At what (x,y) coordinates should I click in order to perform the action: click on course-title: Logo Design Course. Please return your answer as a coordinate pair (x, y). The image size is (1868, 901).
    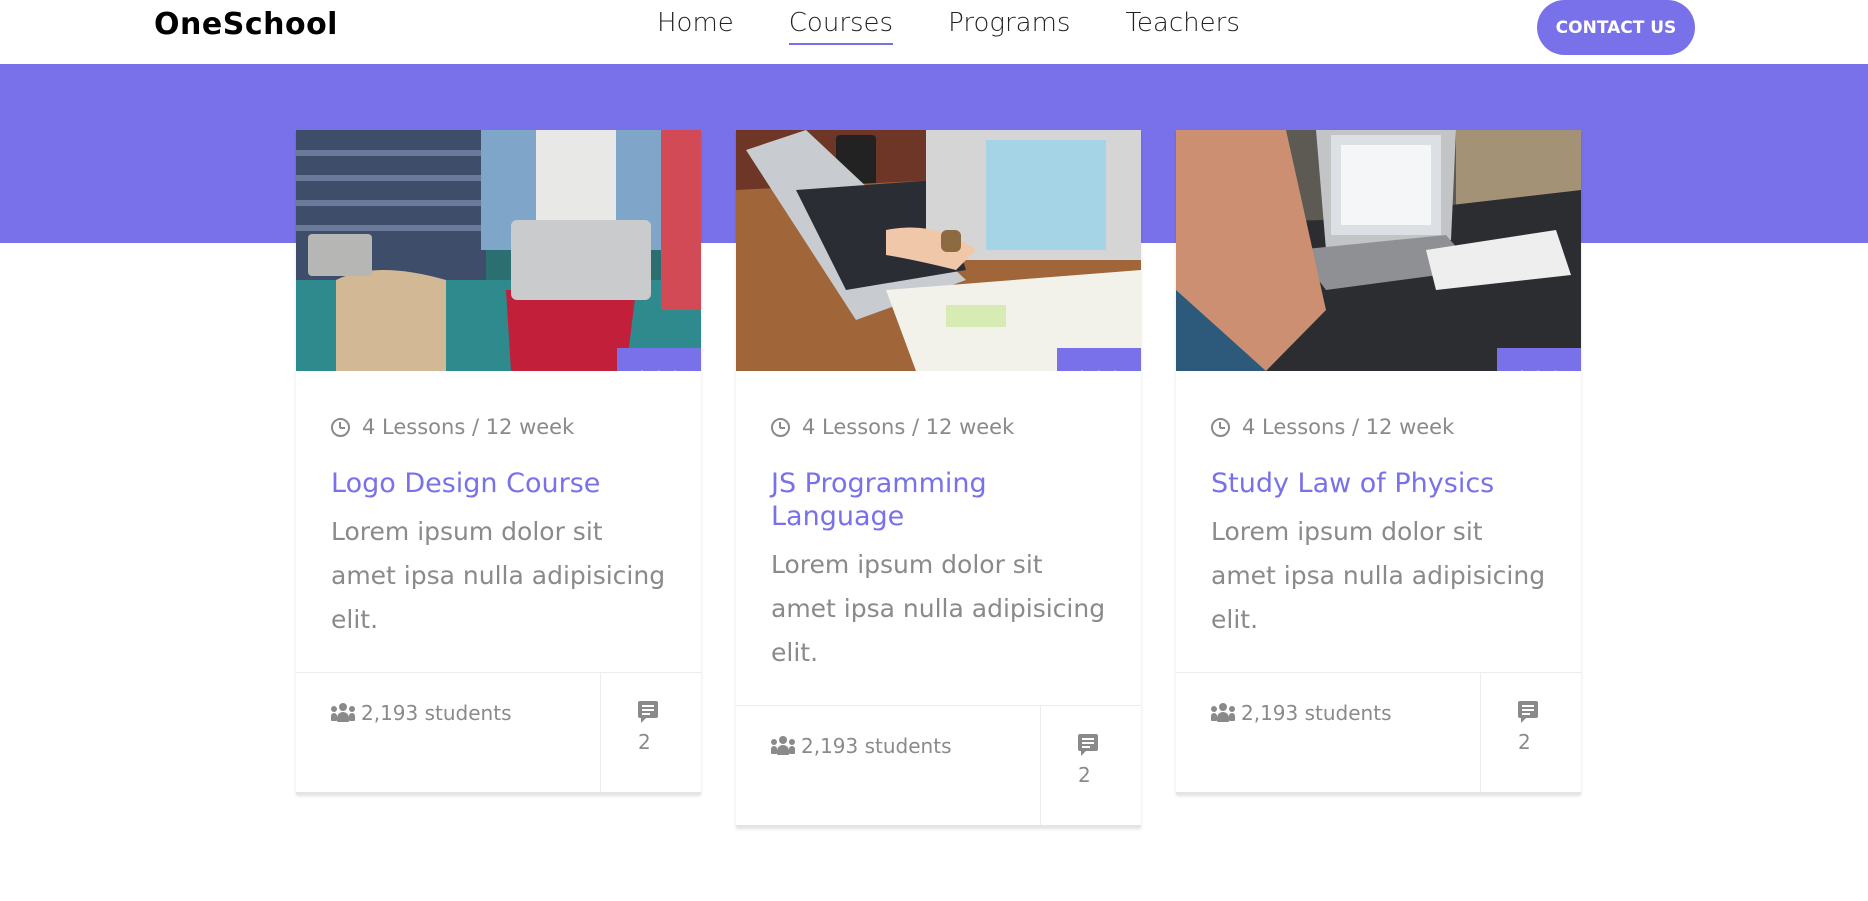
    Looking at the image, I should click on (498, 483).